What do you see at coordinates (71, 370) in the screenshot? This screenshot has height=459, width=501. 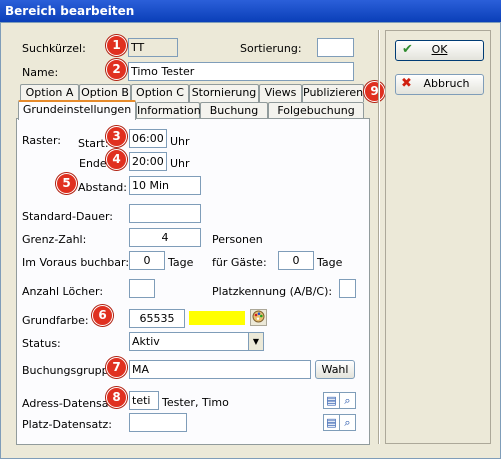 I see `buchungsgruppe-label: Buchungsgruppe:` at bounding box center [71, 370].